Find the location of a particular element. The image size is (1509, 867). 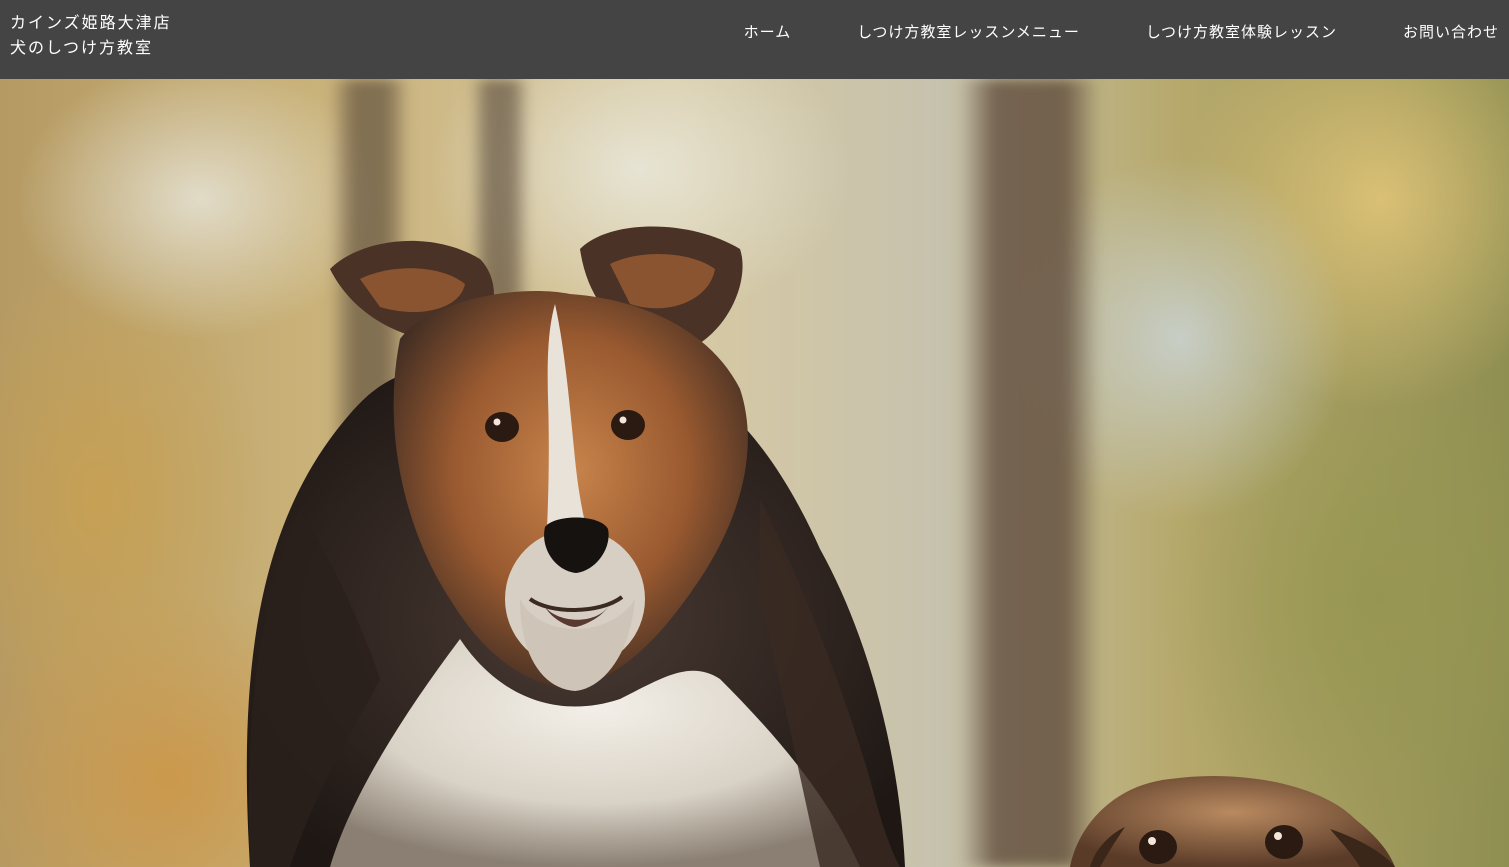

site-title-link: カインズ姫路大津店 犬のしつけ方教室 is located at coordinates (91, 35).